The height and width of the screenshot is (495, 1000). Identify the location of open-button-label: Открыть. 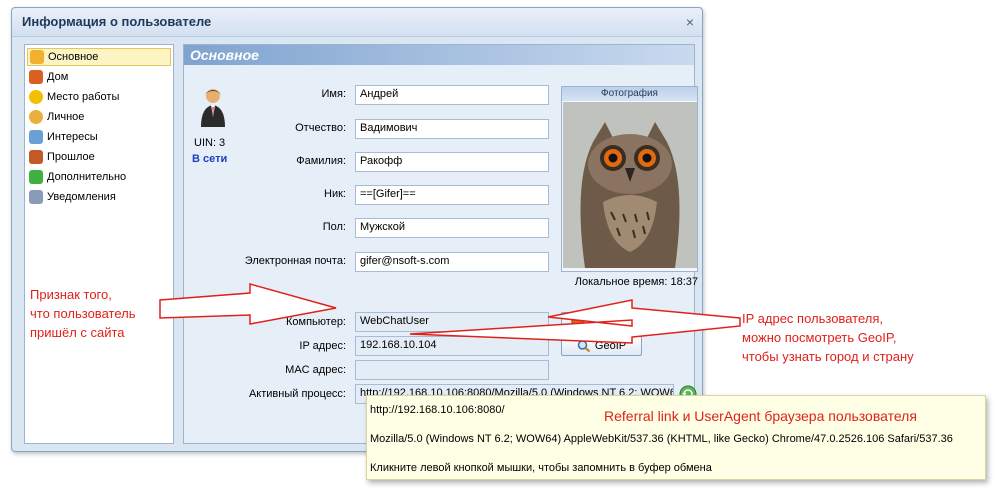
(610, 322).